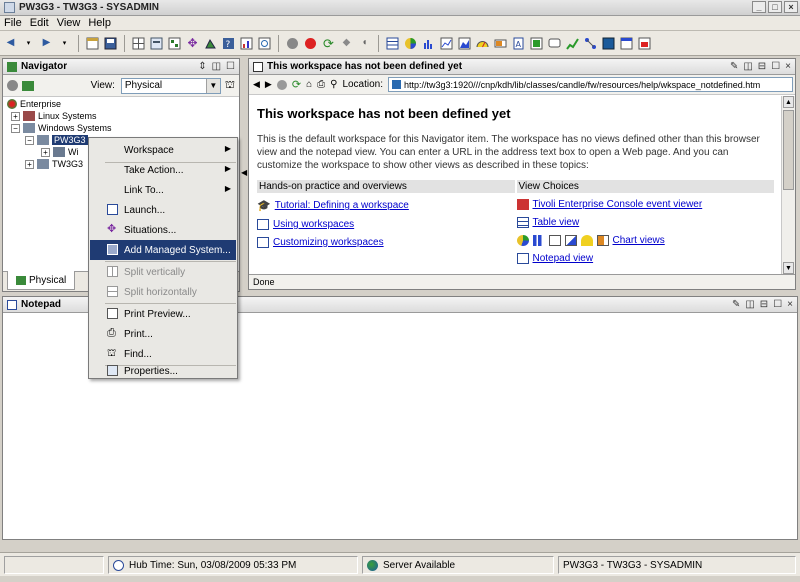  Describe the element at coordinates (41, 280) in the screenshot. I see `tab-physical: Physical` at that location.